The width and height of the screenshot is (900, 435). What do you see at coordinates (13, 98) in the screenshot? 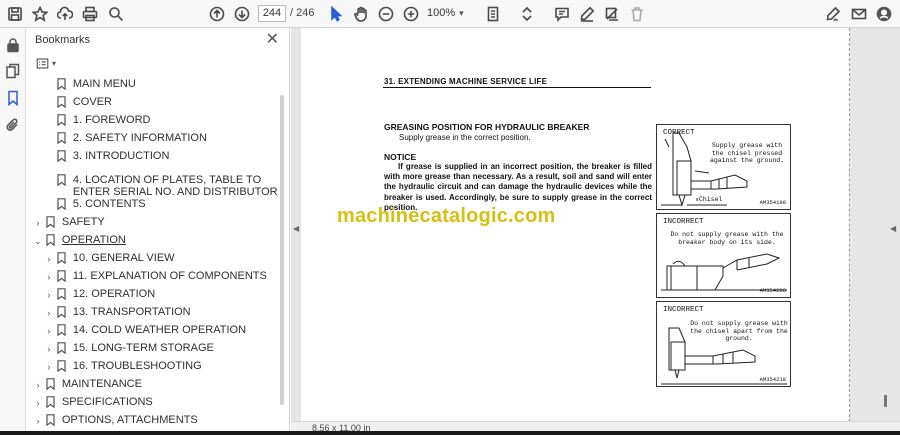
I see `bookmarks-panel-icon` at bounding box center [13, 98].